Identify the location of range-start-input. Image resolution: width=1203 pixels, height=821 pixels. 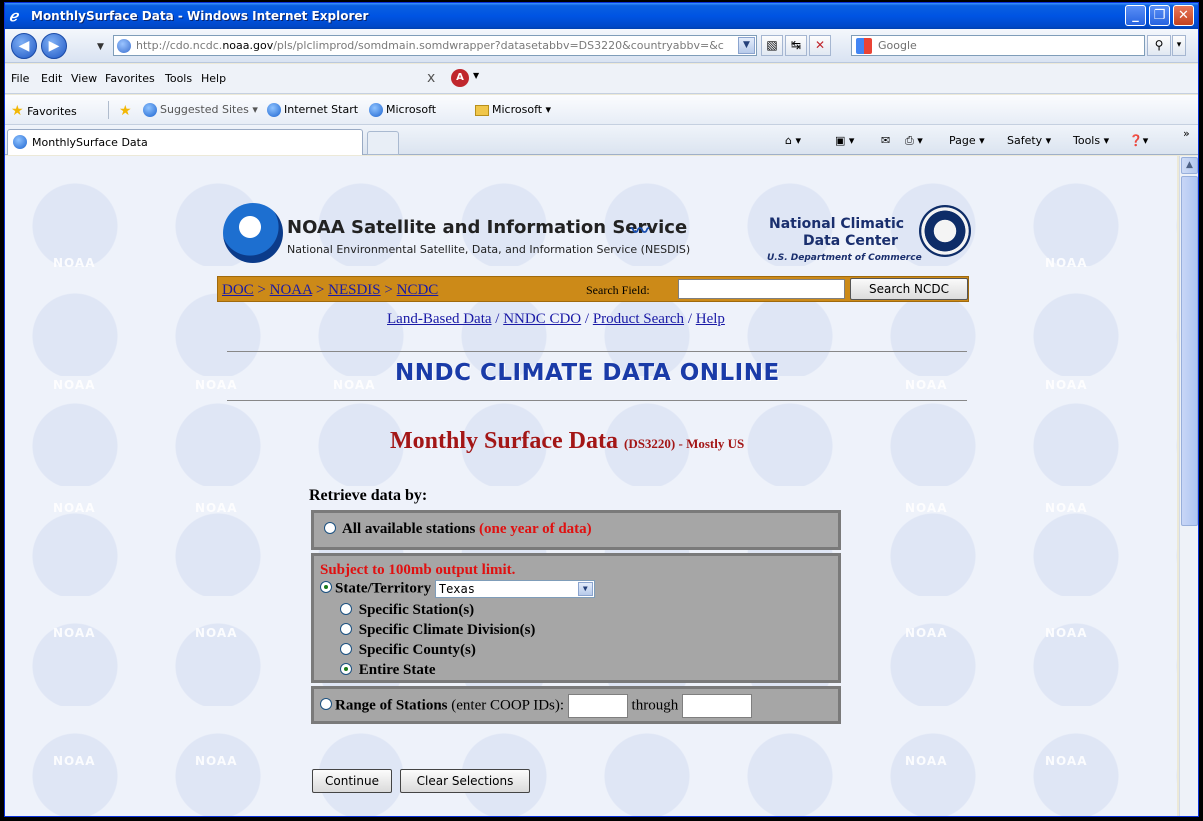
(597, 706).